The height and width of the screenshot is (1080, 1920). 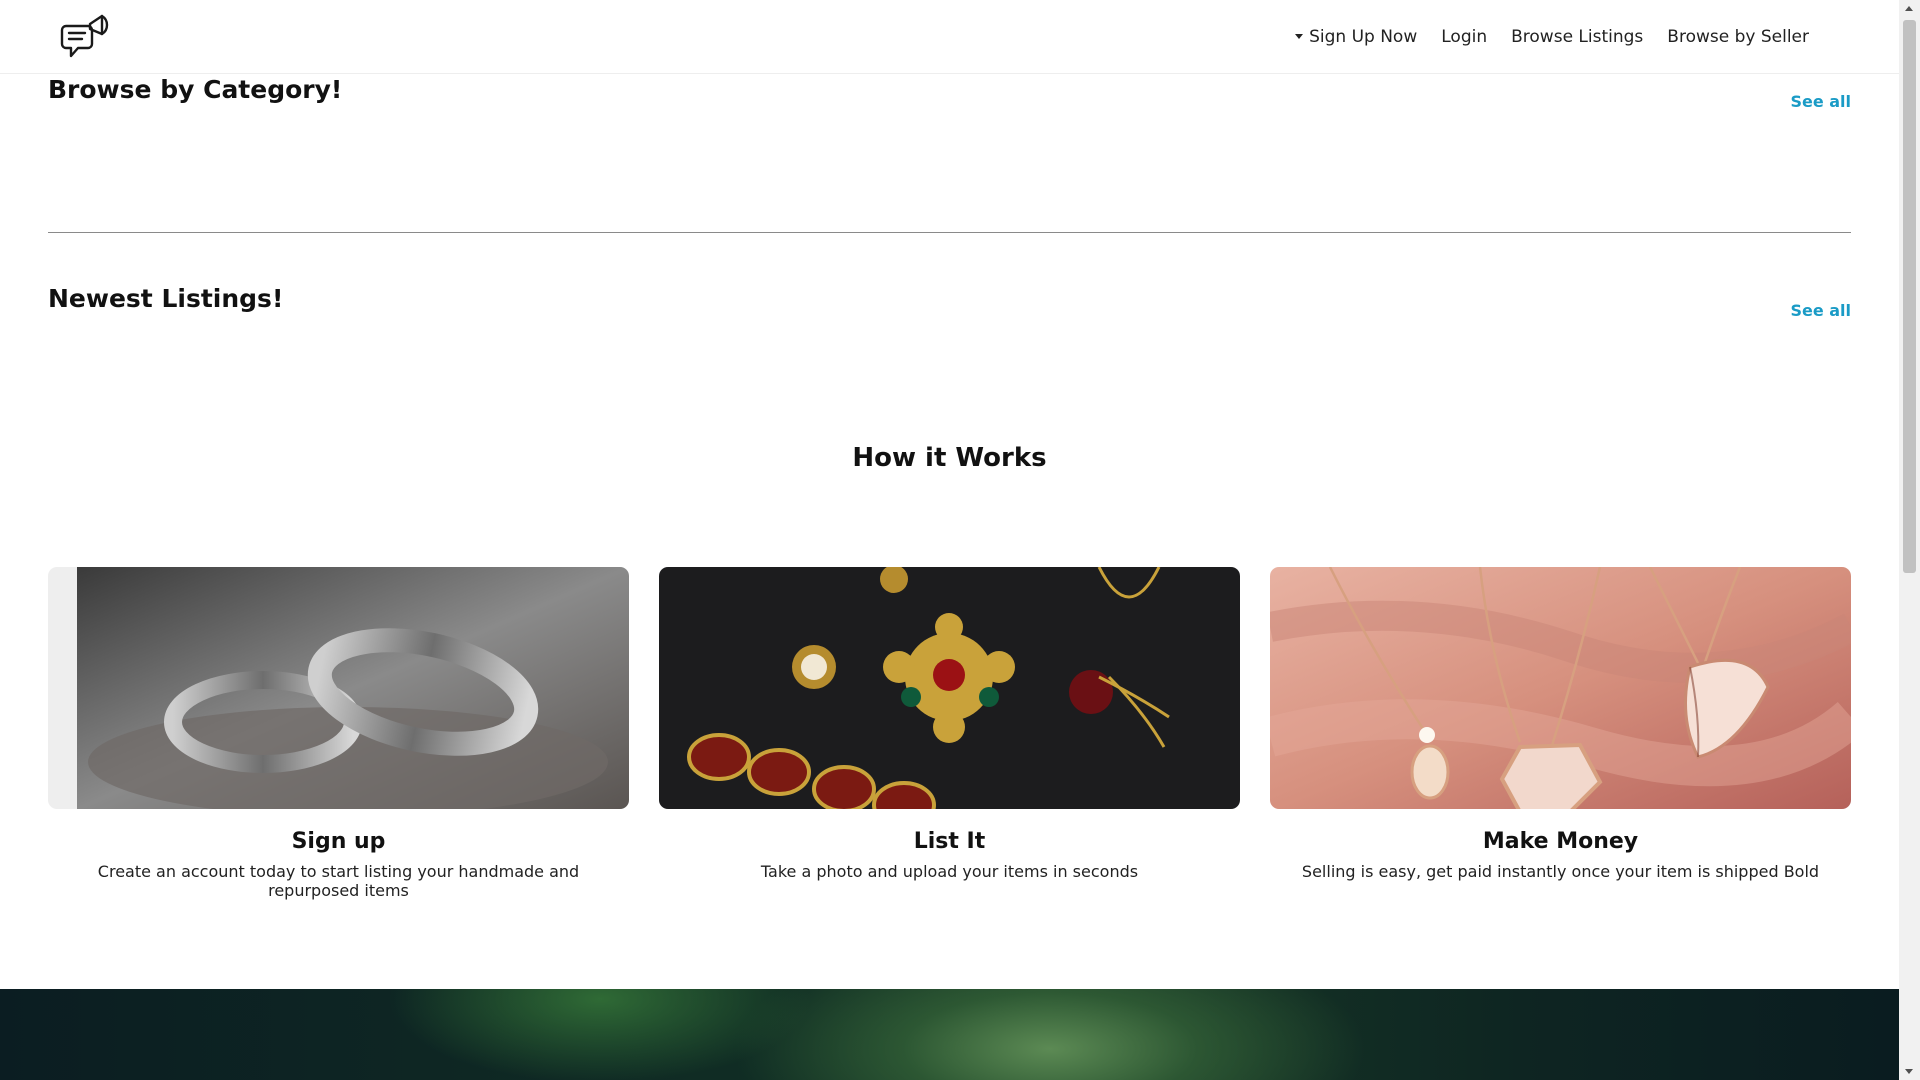 I want to click on browse-by-seller-link: Browse by Seller, so click(x=1738, y=37).